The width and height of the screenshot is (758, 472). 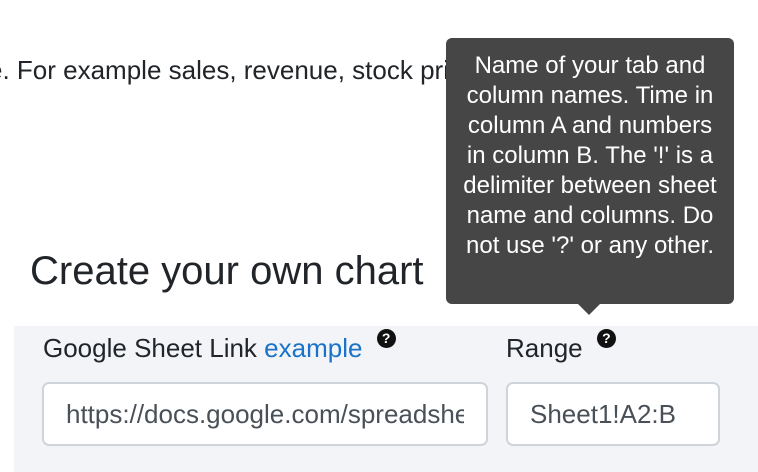 What do you see at coordinates (589, 309) in the screenshot?
I see `tooltip-arrow` at bounding box center [589, 309].